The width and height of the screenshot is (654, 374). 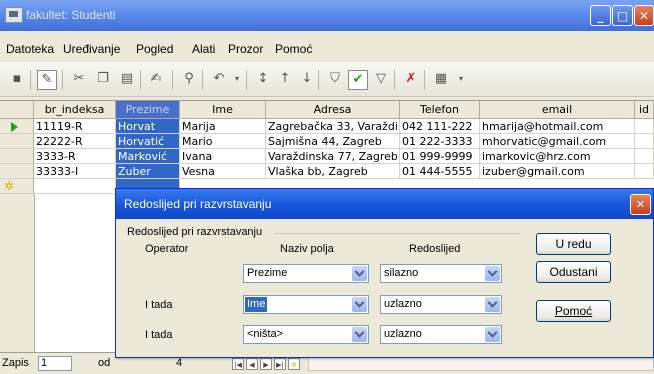 What do you see at coordinates (333, 126) in the screenshot?
I see `table-cell: Zagrebačka 33, Varaždin` at bounding box center [333, 126].